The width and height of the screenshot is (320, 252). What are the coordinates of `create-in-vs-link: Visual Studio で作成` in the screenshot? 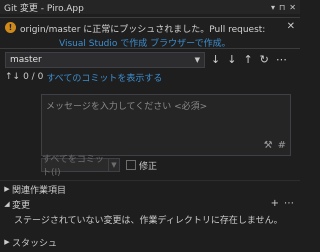 It's located at (103, 44).